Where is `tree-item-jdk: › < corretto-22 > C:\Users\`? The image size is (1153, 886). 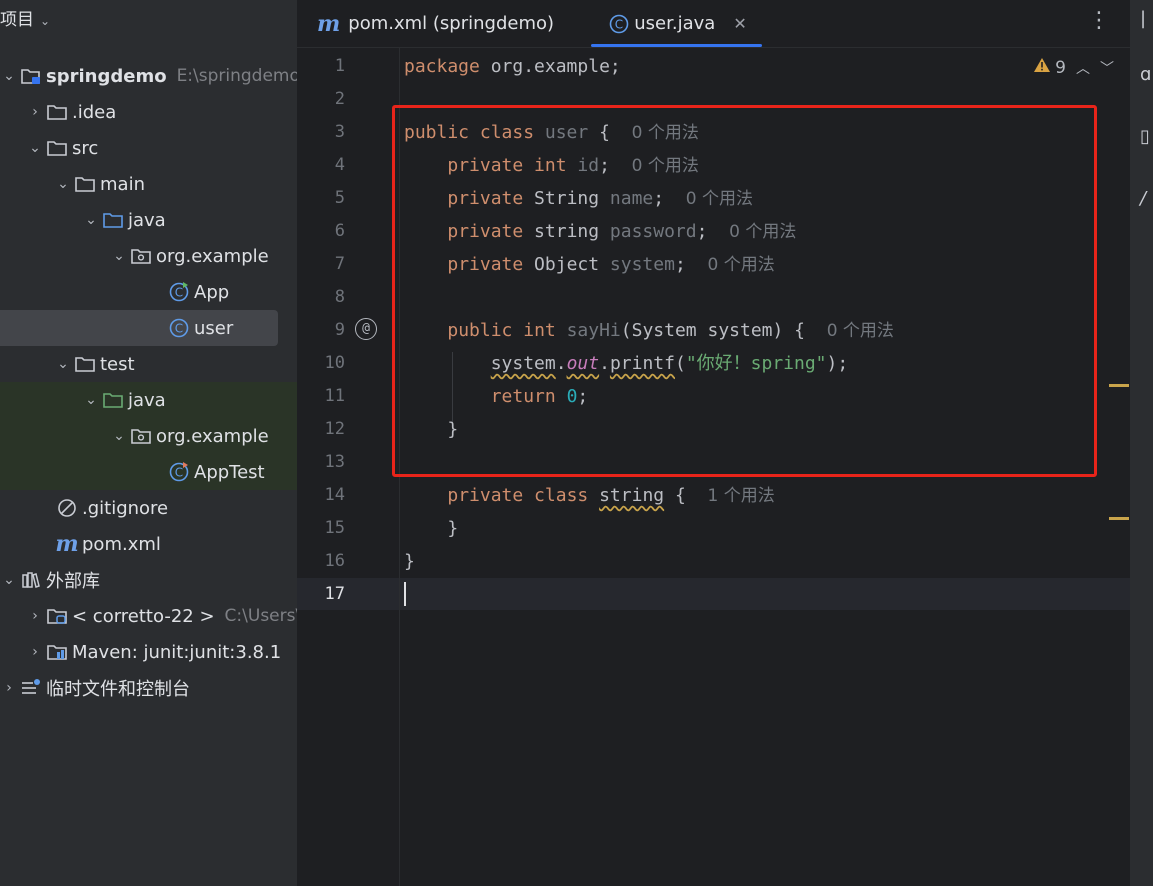 tree-item-jdk: › < corretto-22 > C:\Users\ is located at coordinates (148, 616).